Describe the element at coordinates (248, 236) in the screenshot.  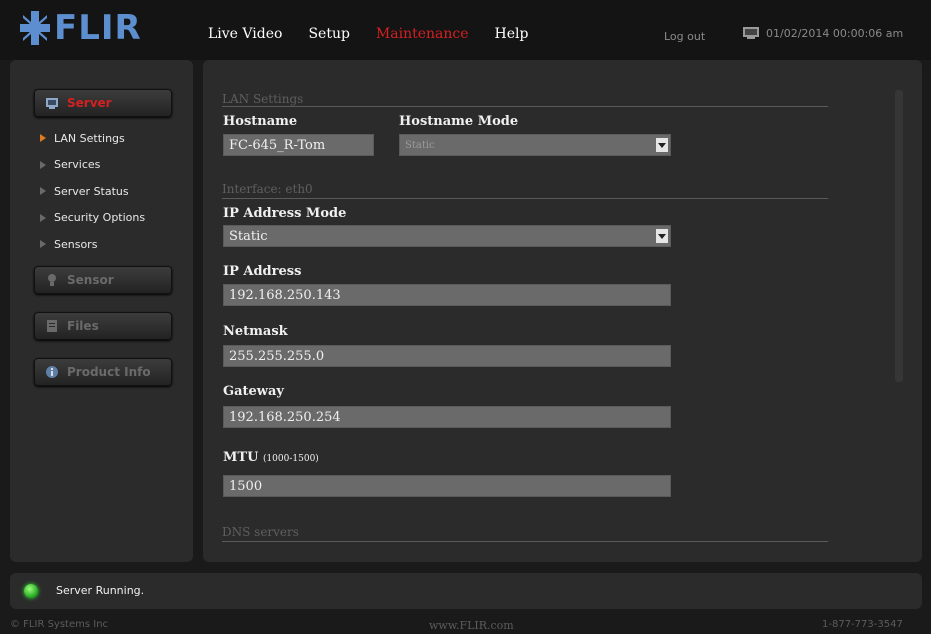
I see `ip-mode-value: Static` at that location.